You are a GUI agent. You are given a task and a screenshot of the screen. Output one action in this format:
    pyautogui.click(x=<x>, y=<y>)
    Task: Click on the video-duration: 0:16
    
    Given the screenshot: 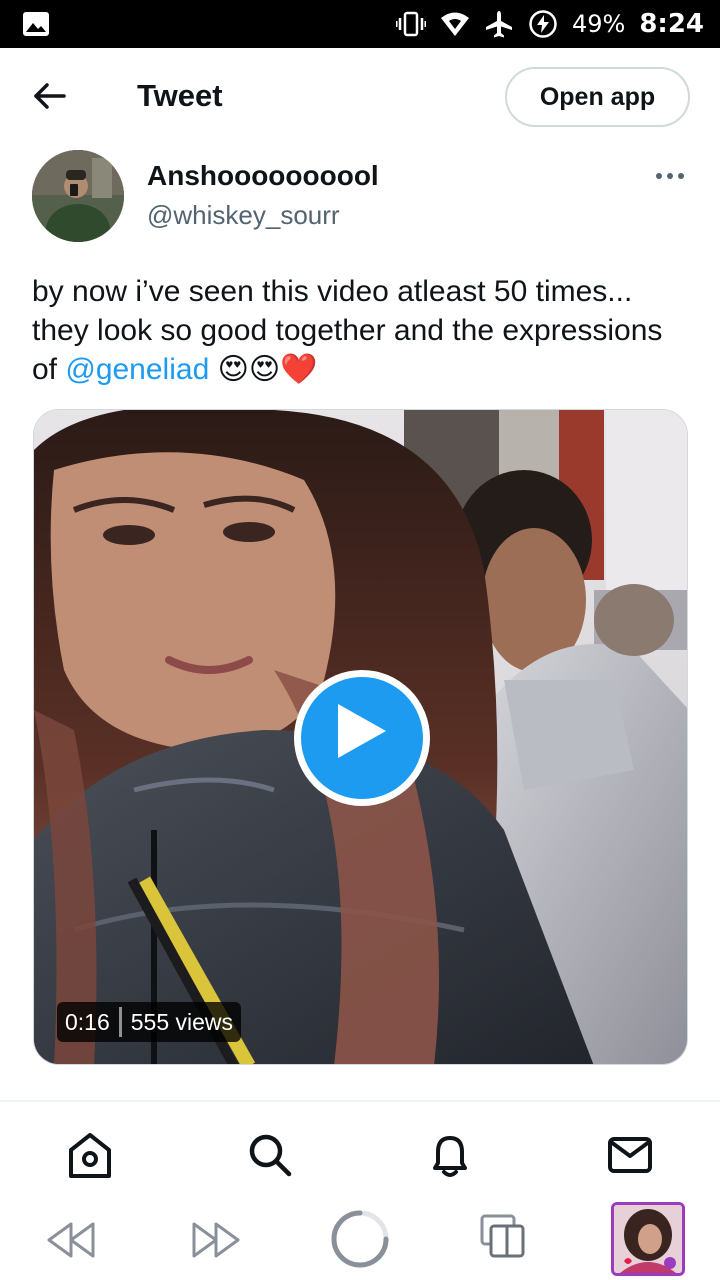 What is the action you would take?
    pyautogui.click(x=87, y=1021)
    